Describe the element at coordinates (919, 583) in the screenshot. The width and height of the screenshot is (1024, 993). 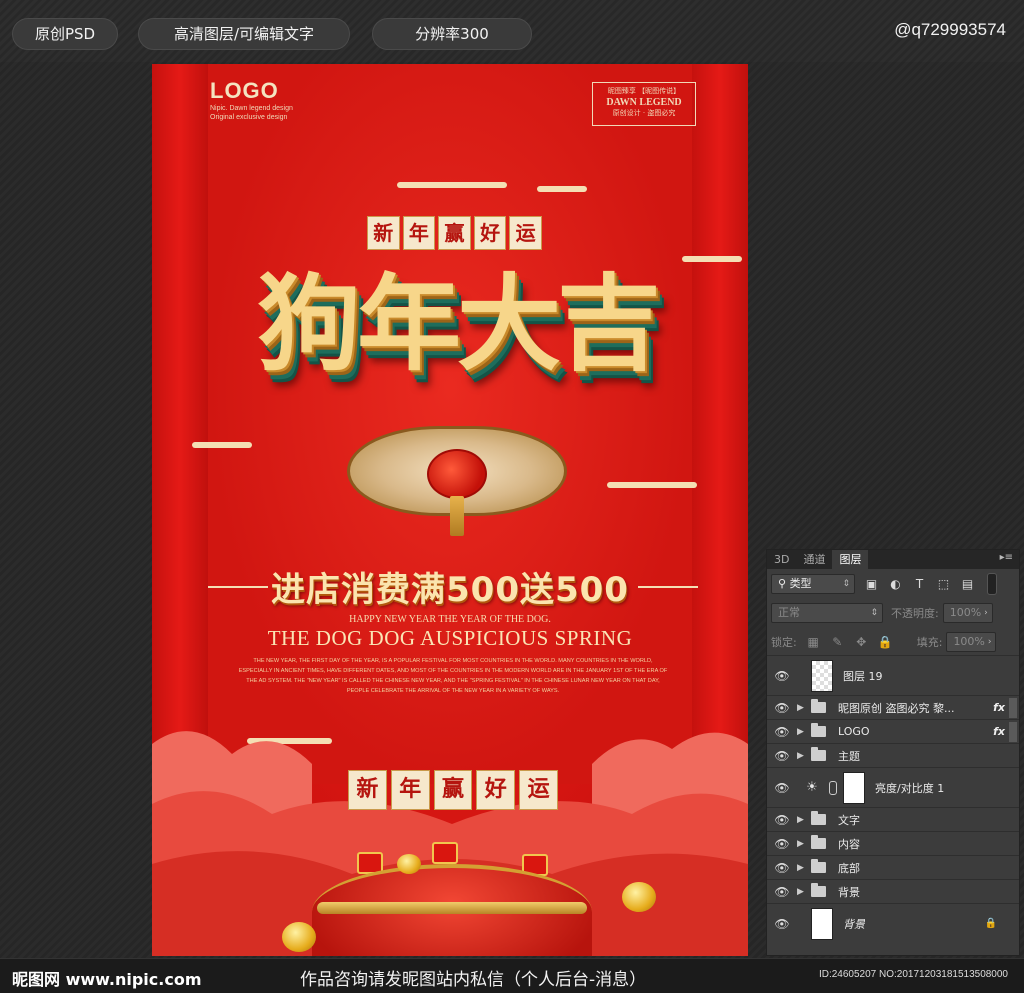
I see `filter-type-icon: T` at that location.